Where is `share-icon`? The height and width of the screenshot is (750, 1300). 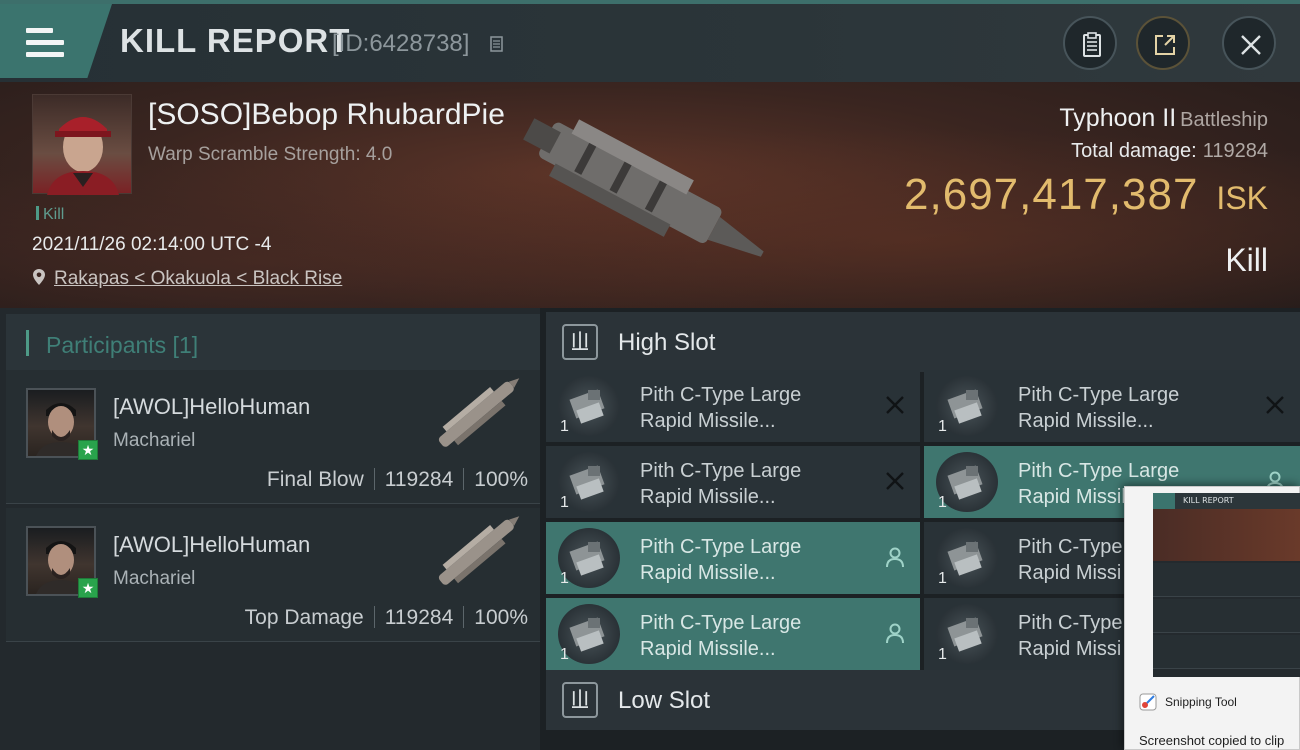
share-icon is located at coordinates (1165, 45).